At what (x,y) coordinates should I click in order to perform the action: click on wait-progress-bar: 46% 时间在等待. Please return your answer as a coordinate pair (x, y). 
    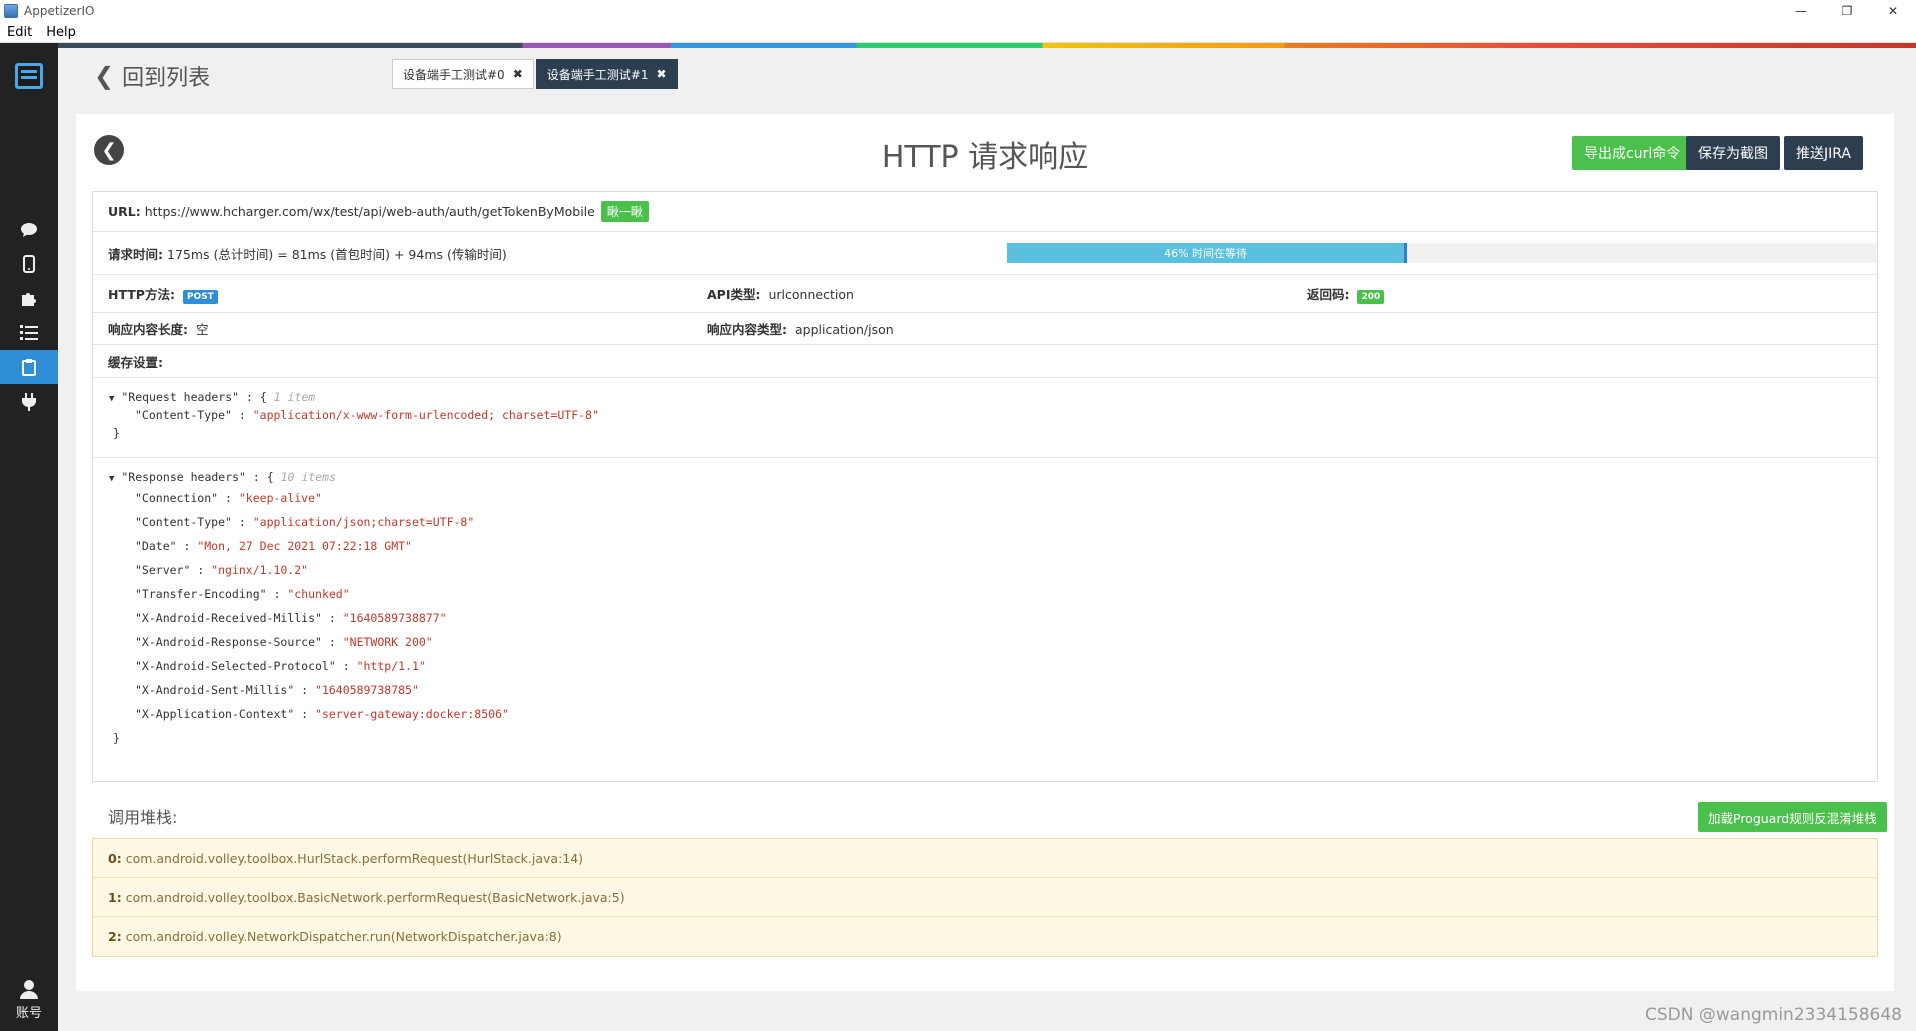
    Looking at the image, I should click on (1442, 253).